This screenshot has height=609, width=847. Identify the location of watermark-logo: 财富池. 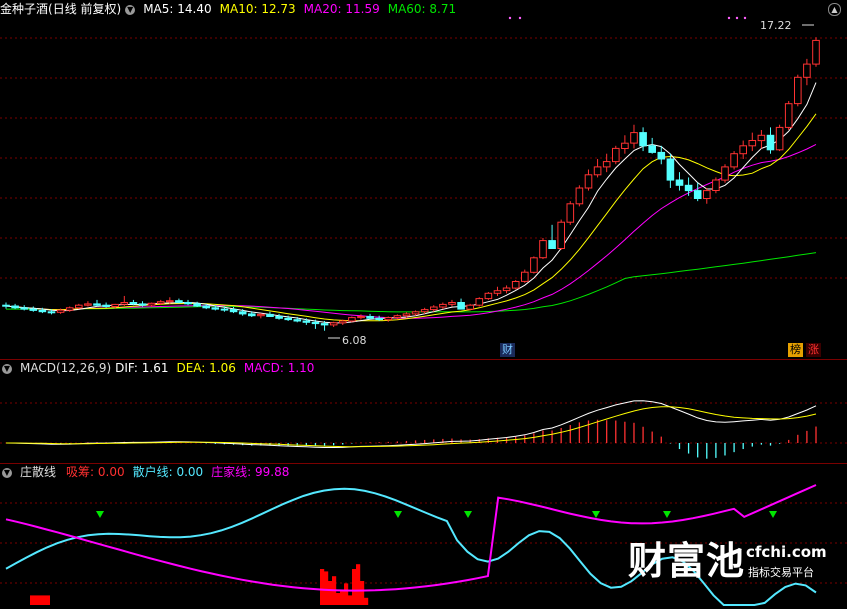
(687, 561).